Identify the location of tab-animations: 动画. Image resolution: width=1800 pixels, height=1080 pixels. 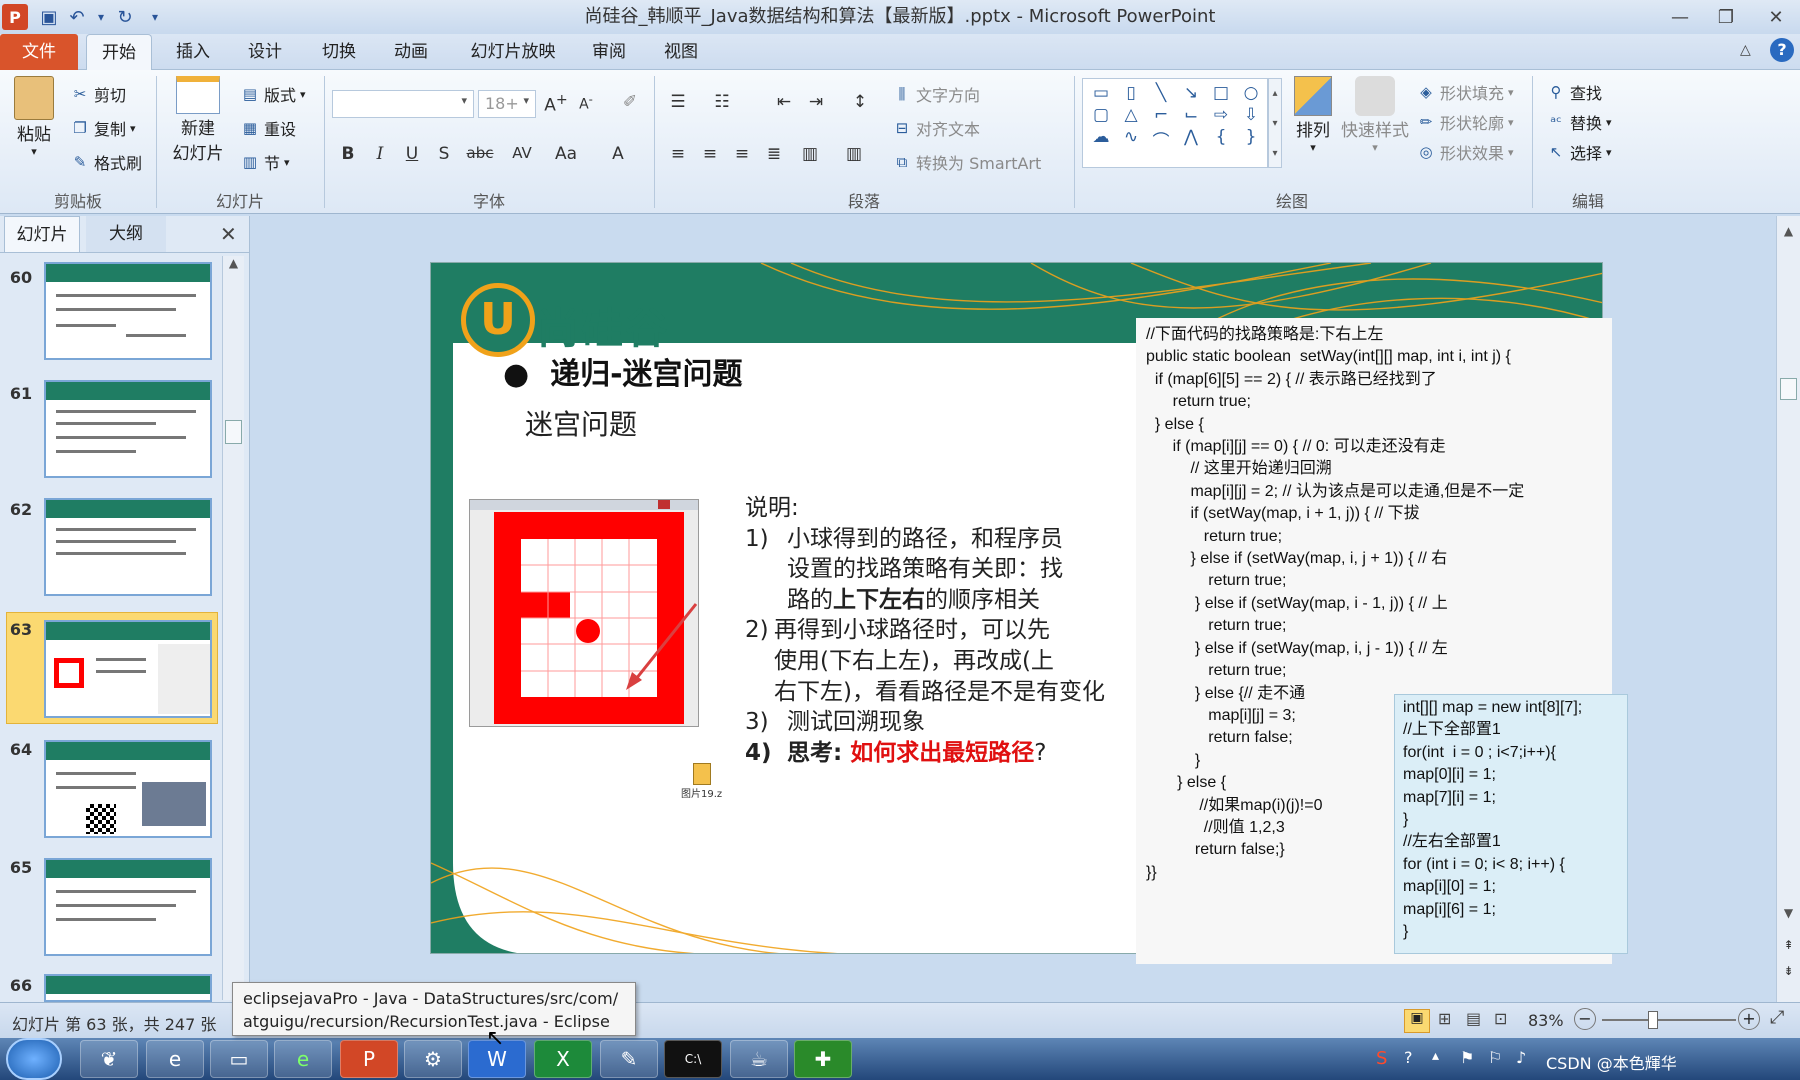
(411, 52).